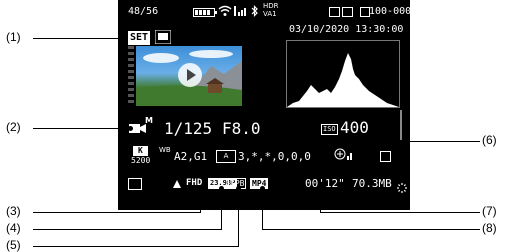  I want to click on image-thumbnail, so click(189, 76).